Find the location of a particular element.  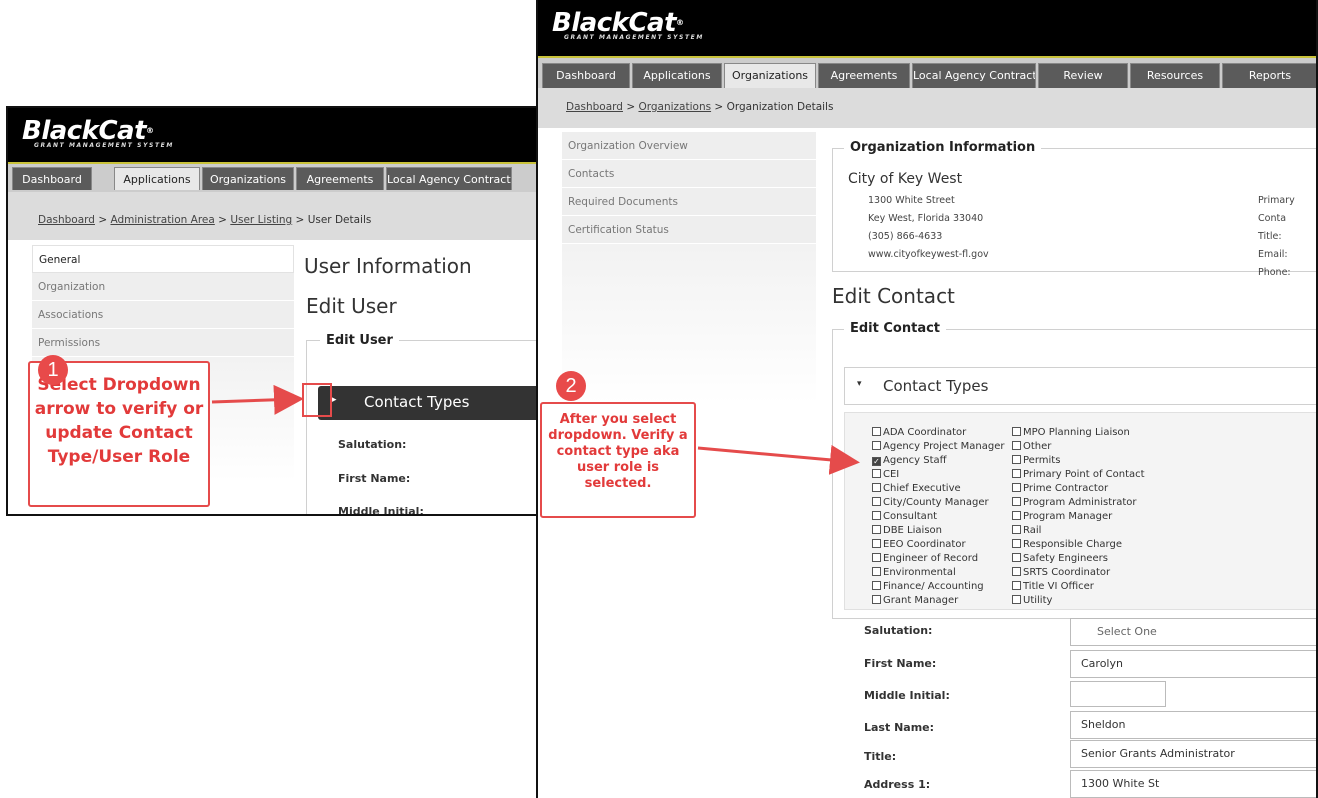

contact-type-option: Consultant is located at coordinates (938, 517).